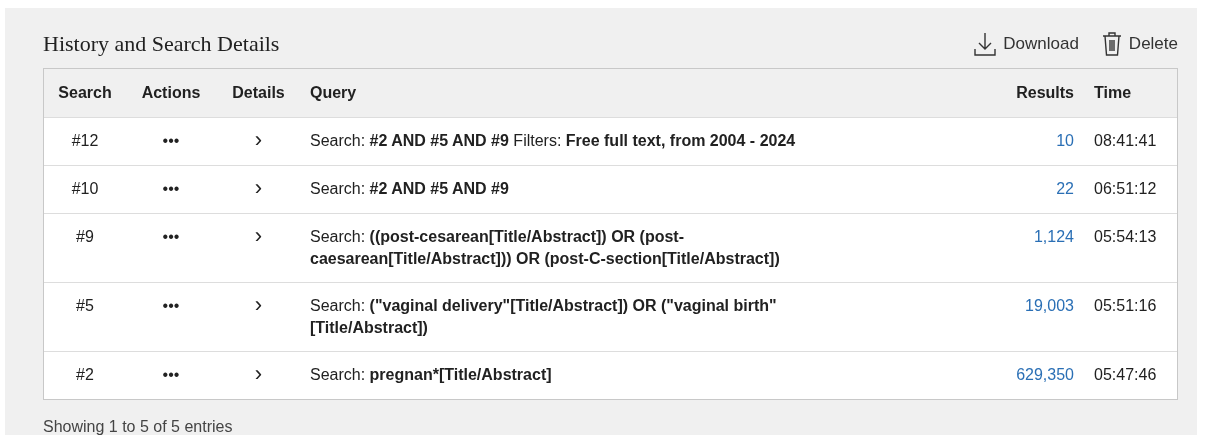  Describe the element at coordinates (85, 306) in the screenshot. I see `table-cell-text: #5` at that location.